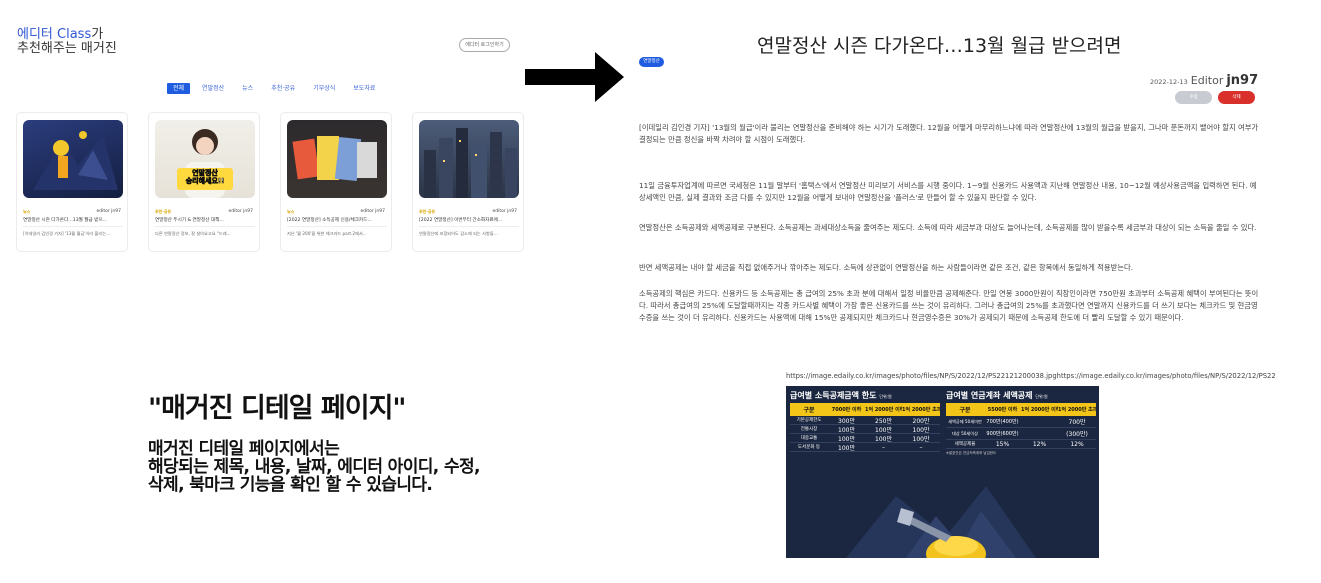  Describe the element at coordinates (364, 88) in the screenshot. I see `tab-press: 보도자료` at that location.